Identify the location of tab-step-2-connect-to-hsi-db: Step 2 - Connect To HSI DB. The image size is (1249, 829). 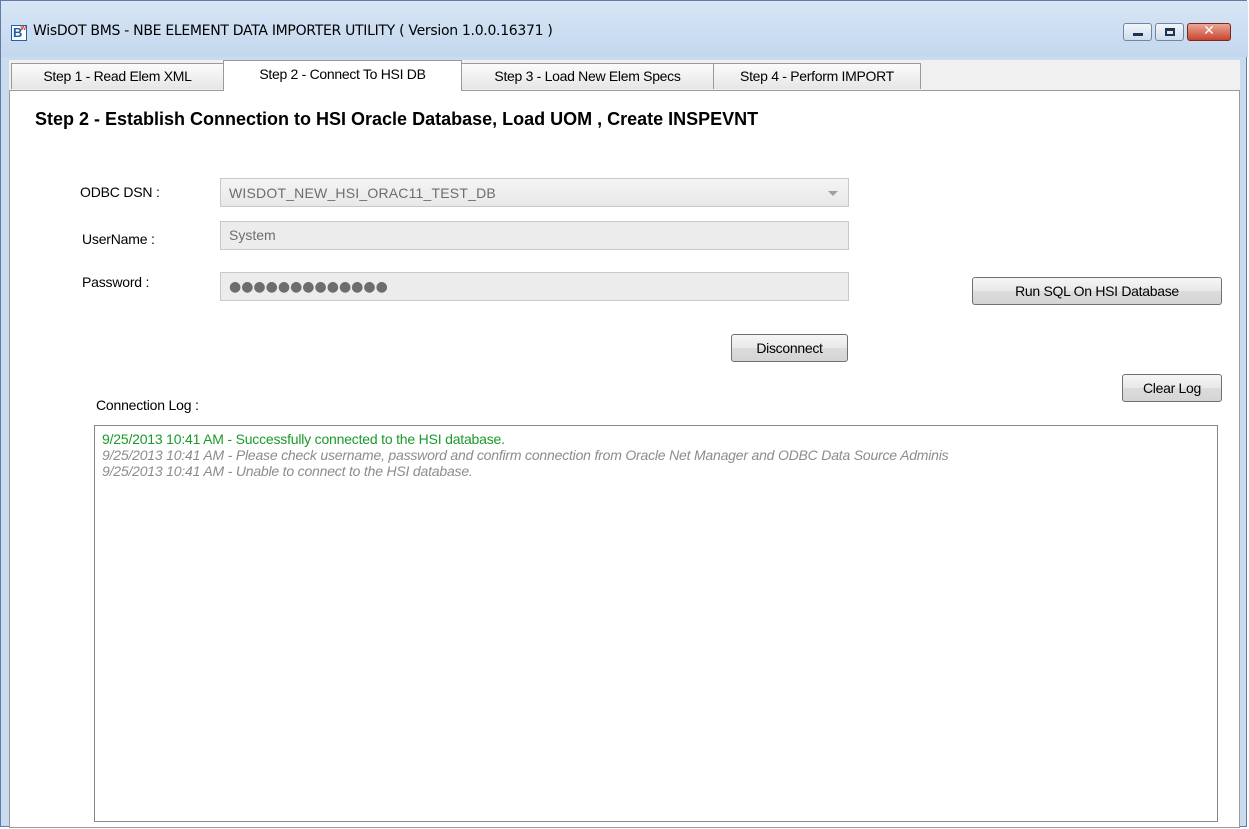
(342, 75).